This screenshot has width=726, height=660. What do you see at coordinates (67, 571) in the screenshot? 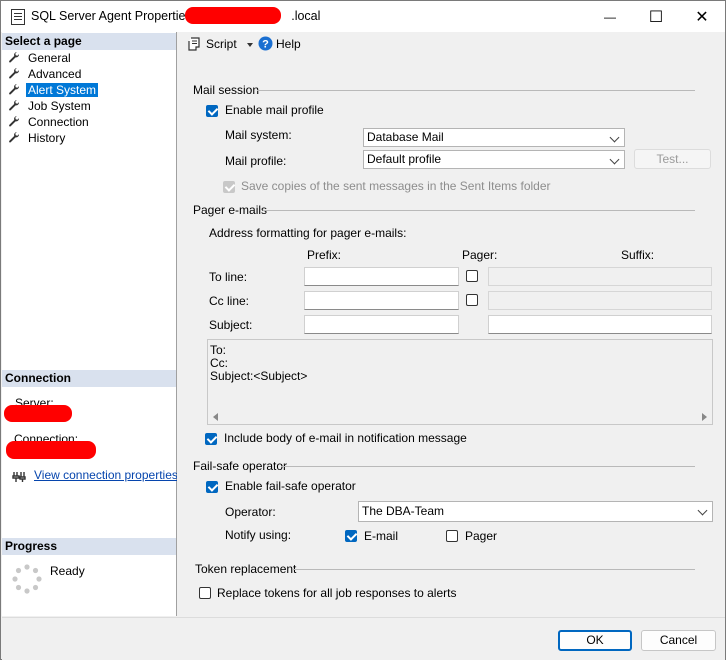
I see `progress-status: Ready` at bounding box center [67, 571].